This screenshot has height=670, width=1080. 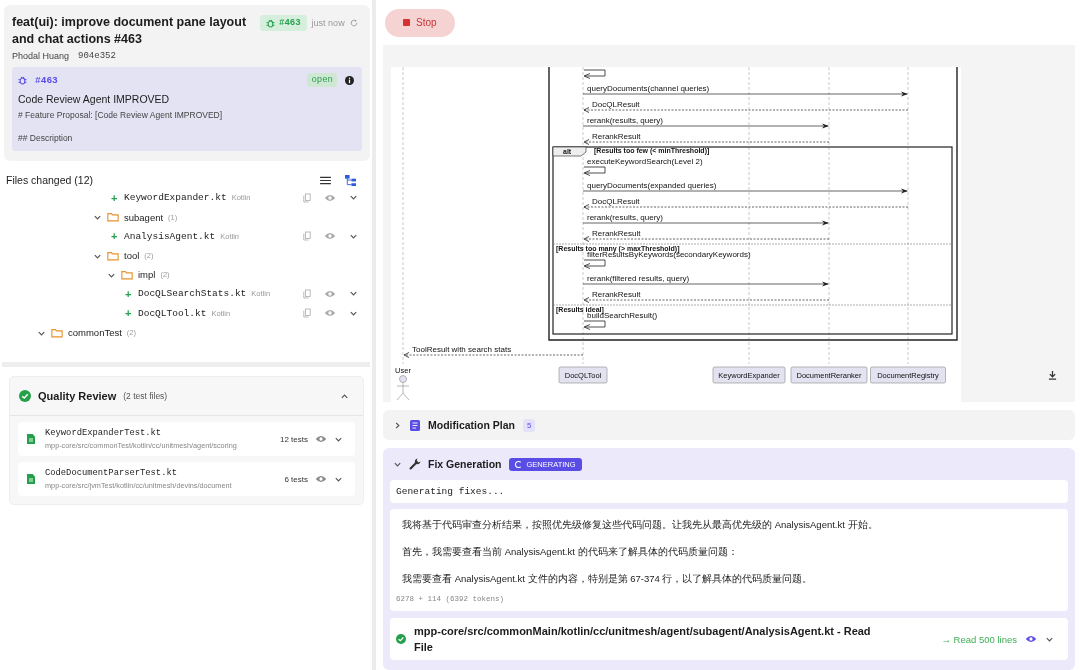 I want to click on folder-name: subagent, so click(x=144, y=217).